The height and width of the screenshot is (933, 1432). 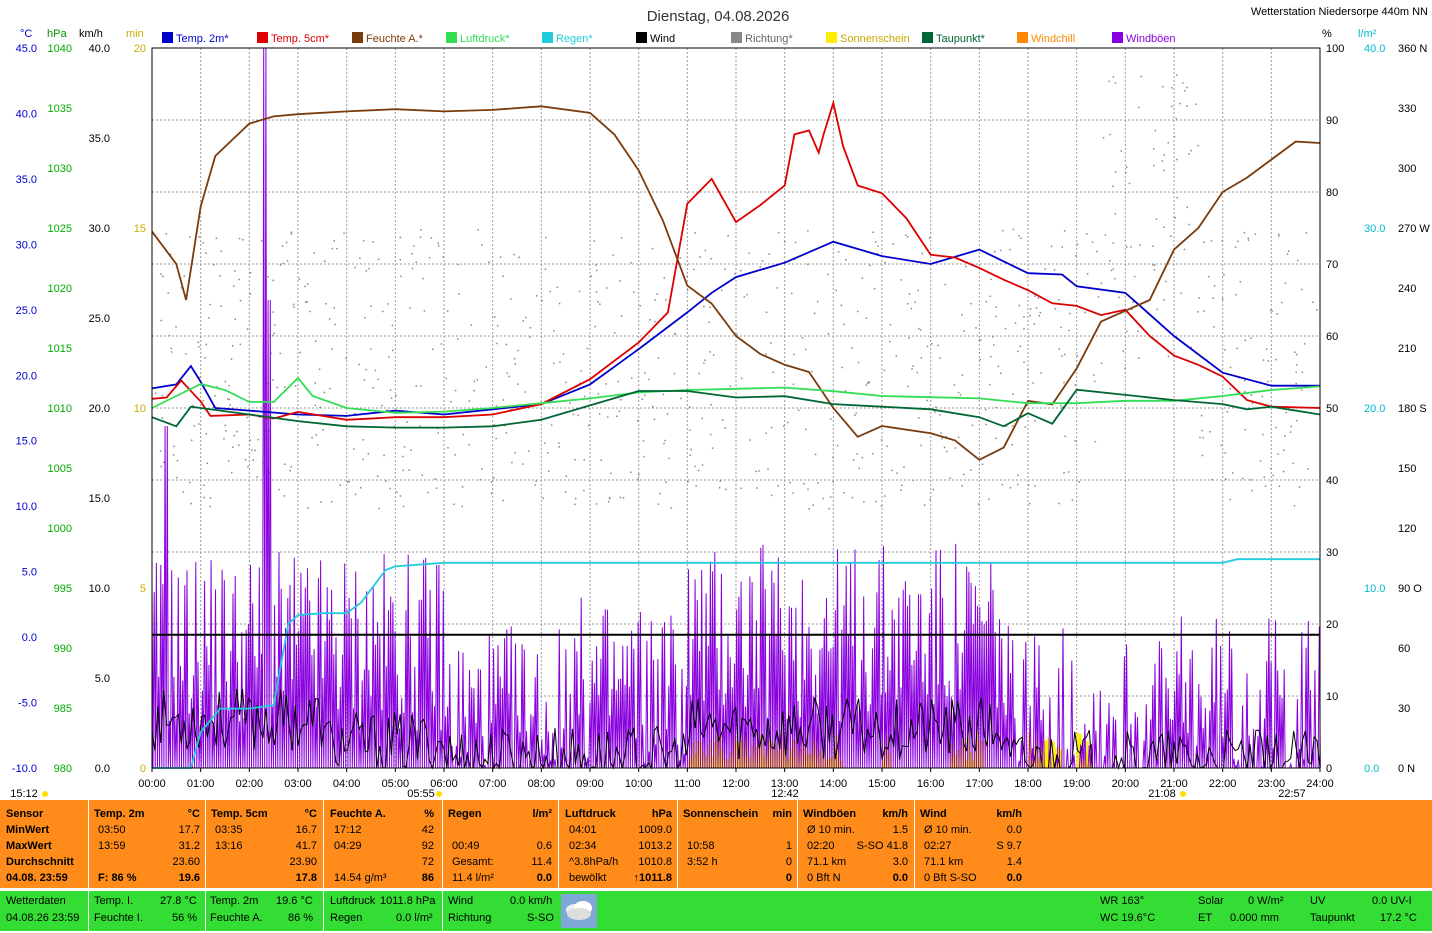 I want to click on table-cell: MinWert, so click(x=28, y=830).